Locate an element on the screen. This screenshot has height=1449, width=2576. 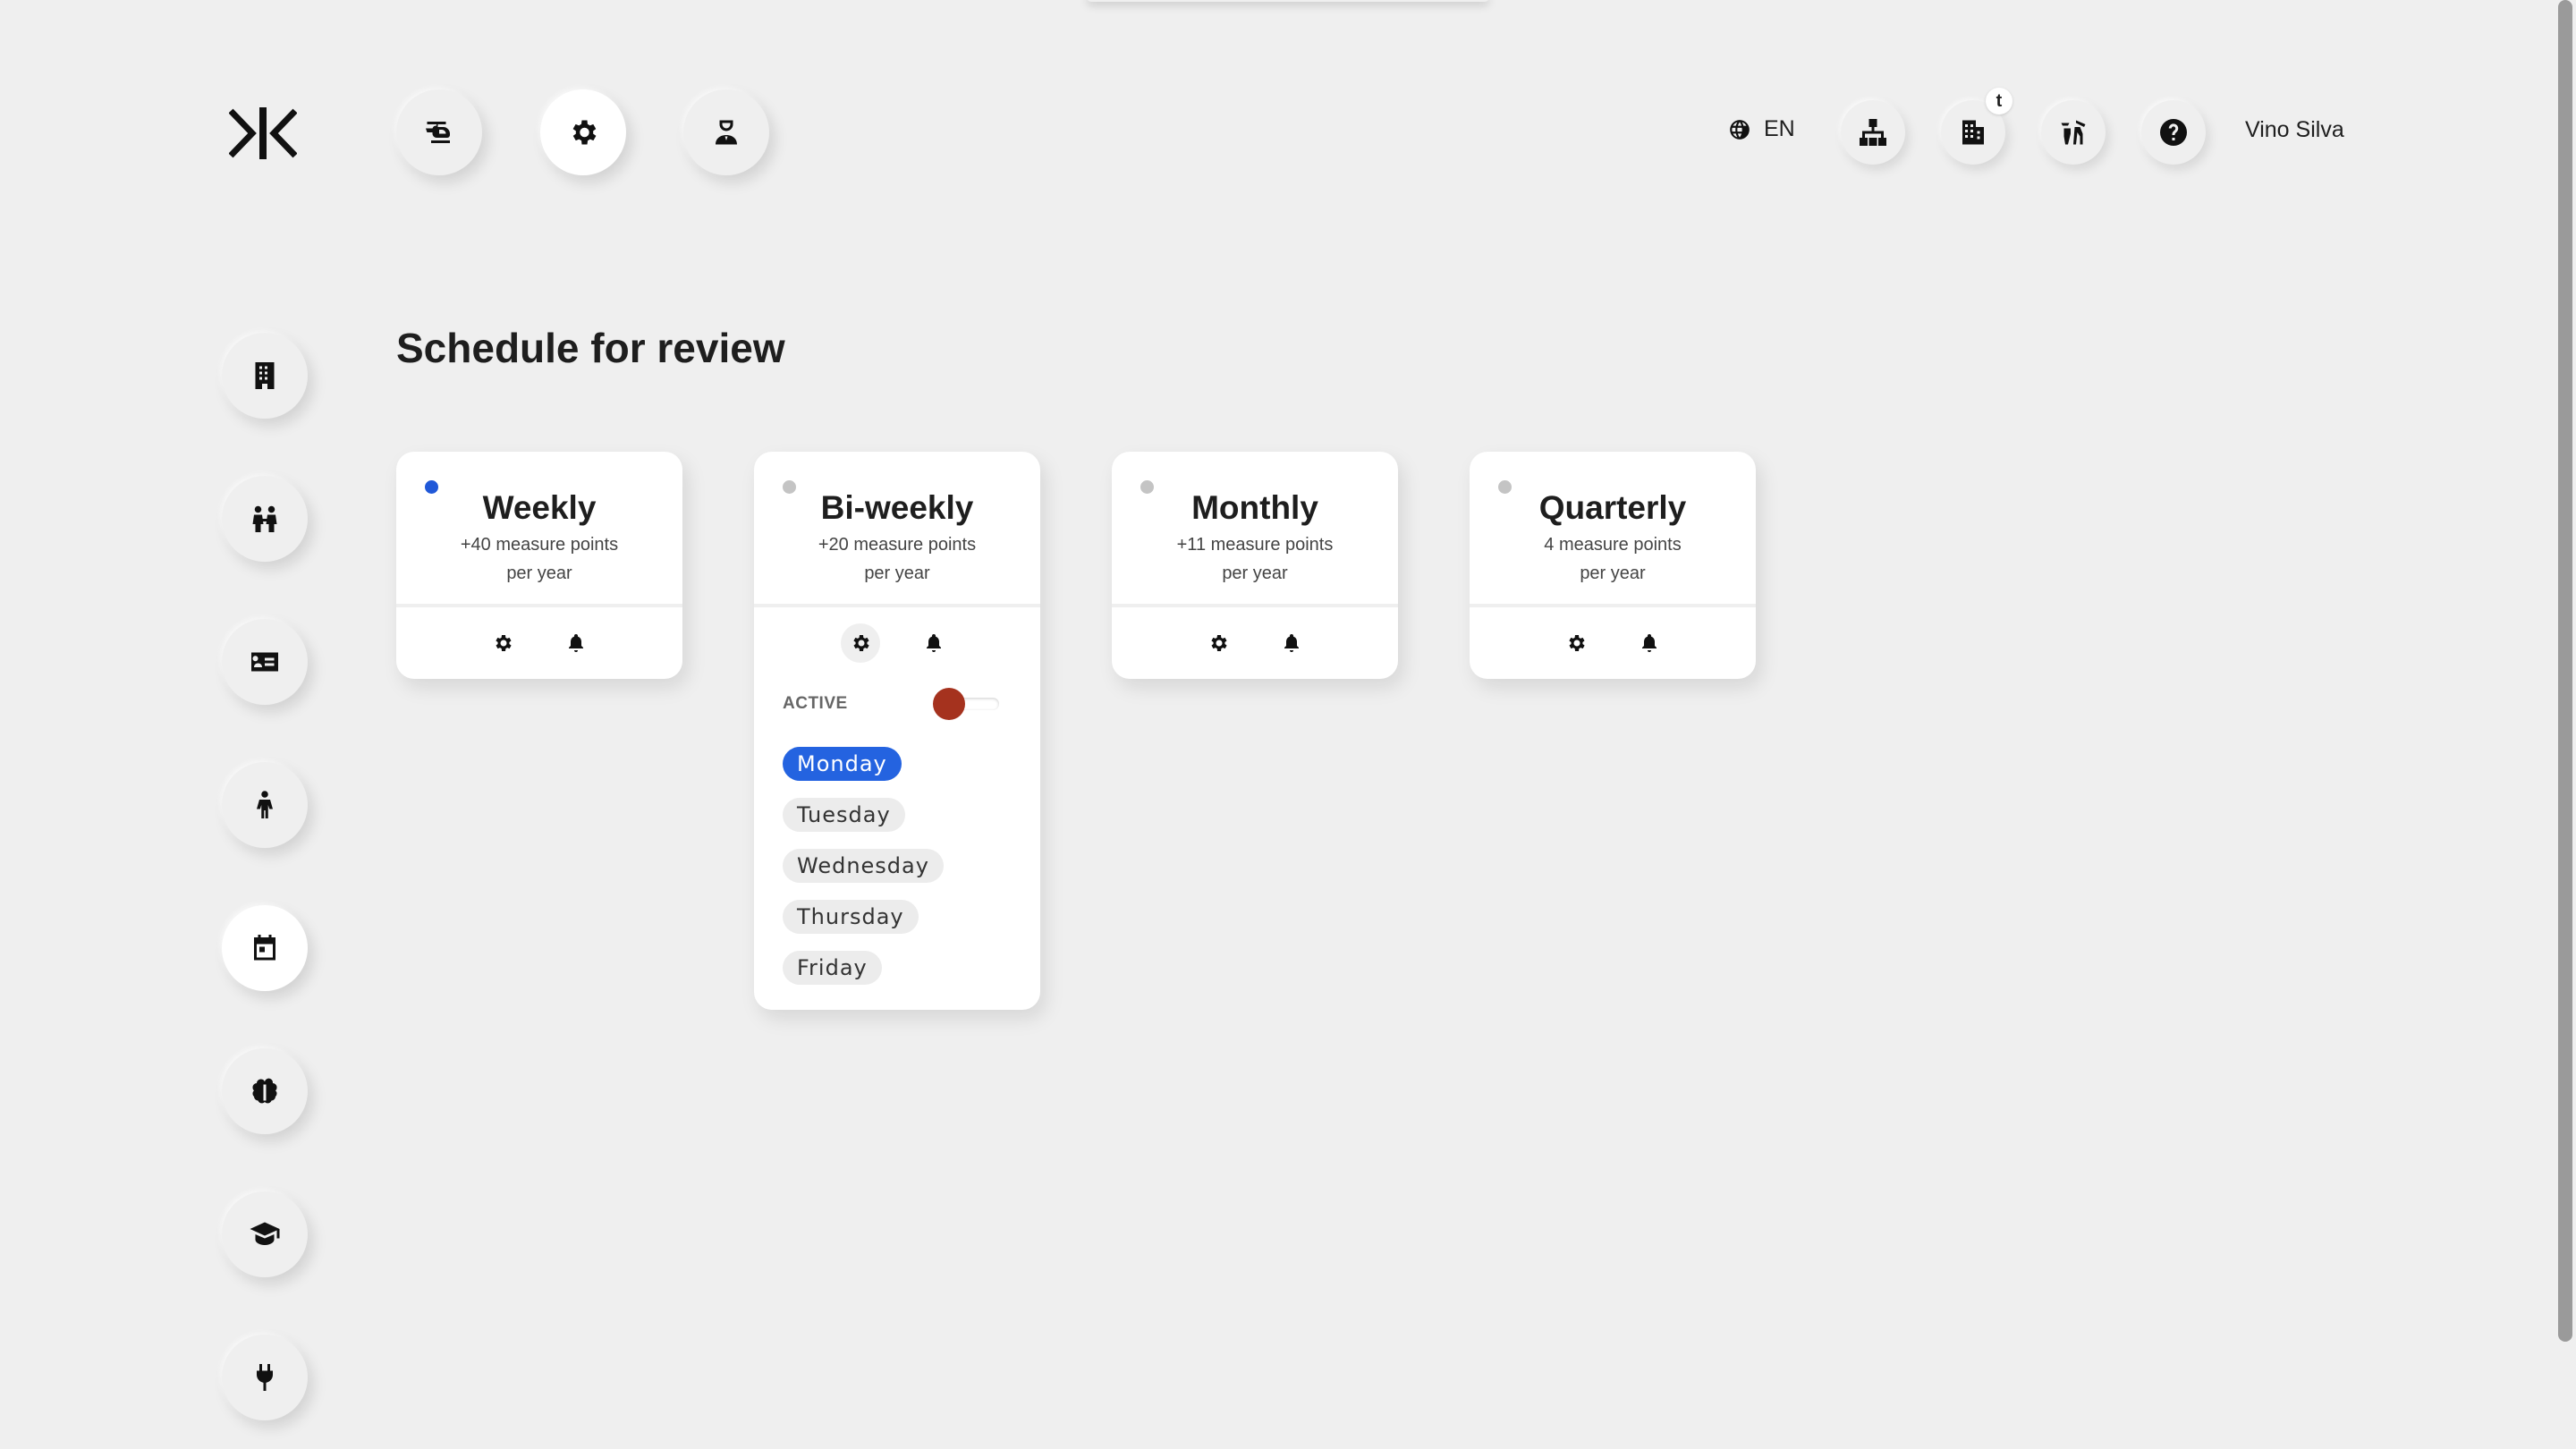
card-title: Weekly is located at coordinates (539, 507).